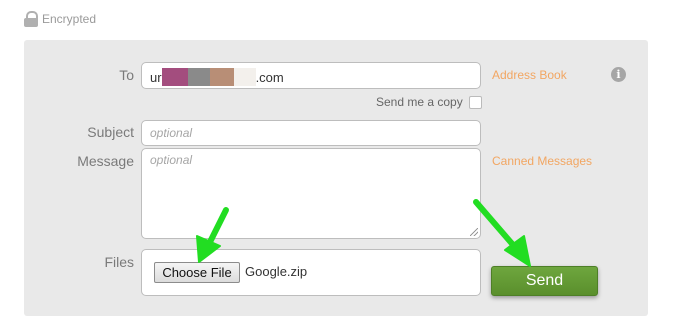 This screenshot has height=321, width=687. What do you see at coordinates (276, 271) in the screenshot?
I see `file-name: Google.zip` at bounding box center [276, 271].